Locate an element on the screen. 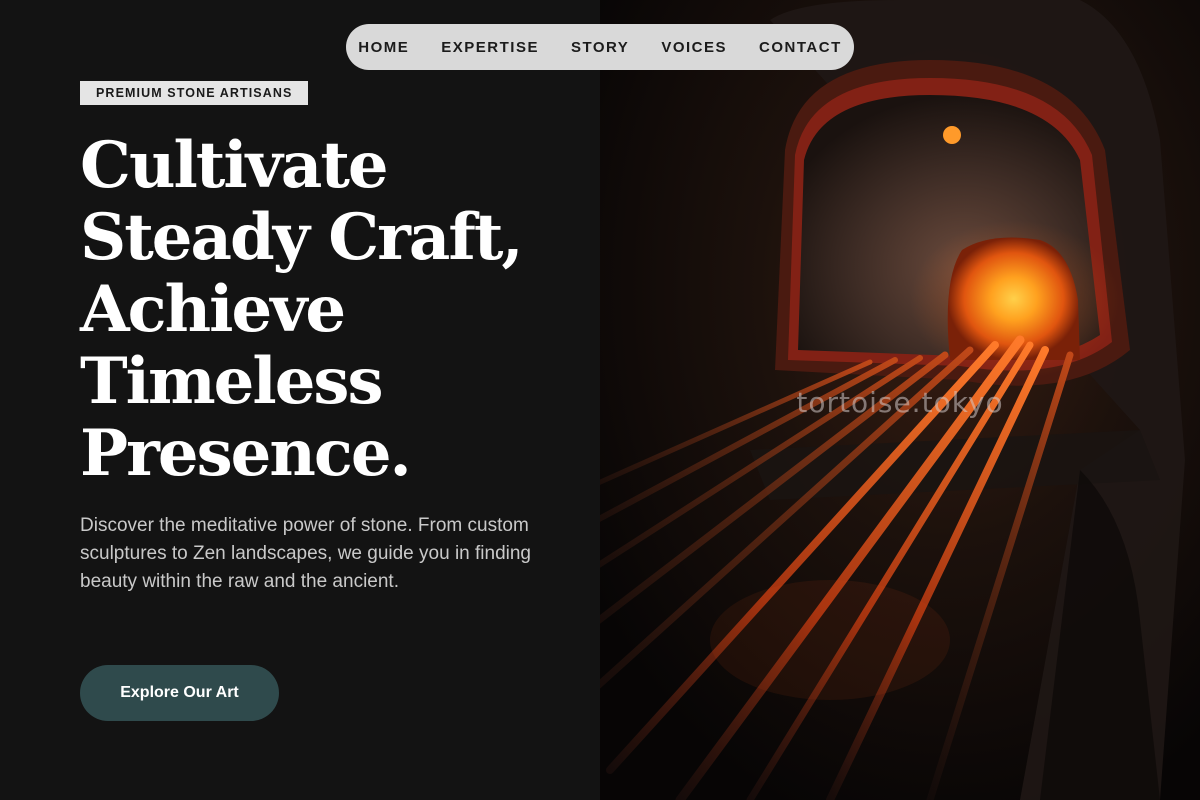  explore-our-art-button: Explore Our Art is located at coordinates (179, 693).